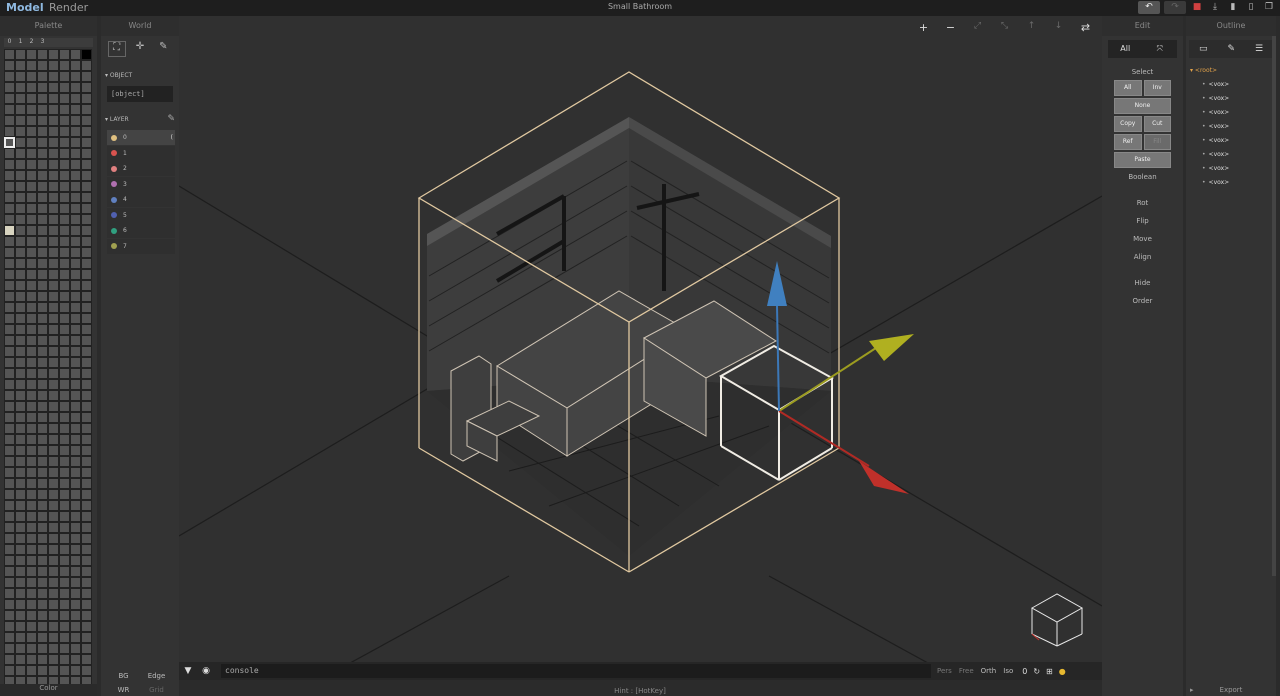 This screenshot has width=1280, height=696. What do you see at coordinates (116, 49) in the screenshot?
I see `select-icon: ⛶` at bounding box center [116, 49].